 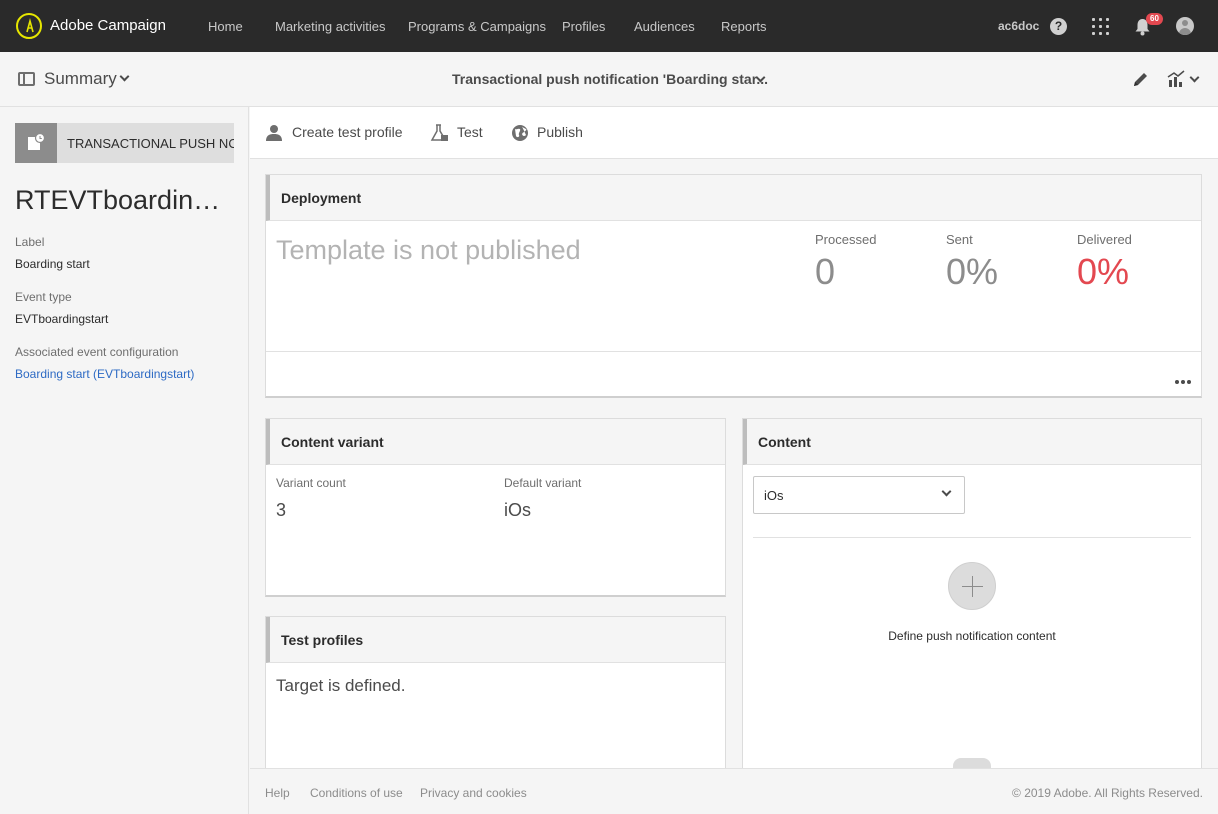 What do you see at coordinates (583, 26) in the screenshot?
I see `nav-item-profiles: Profiles` at bounding box center [583, 26].